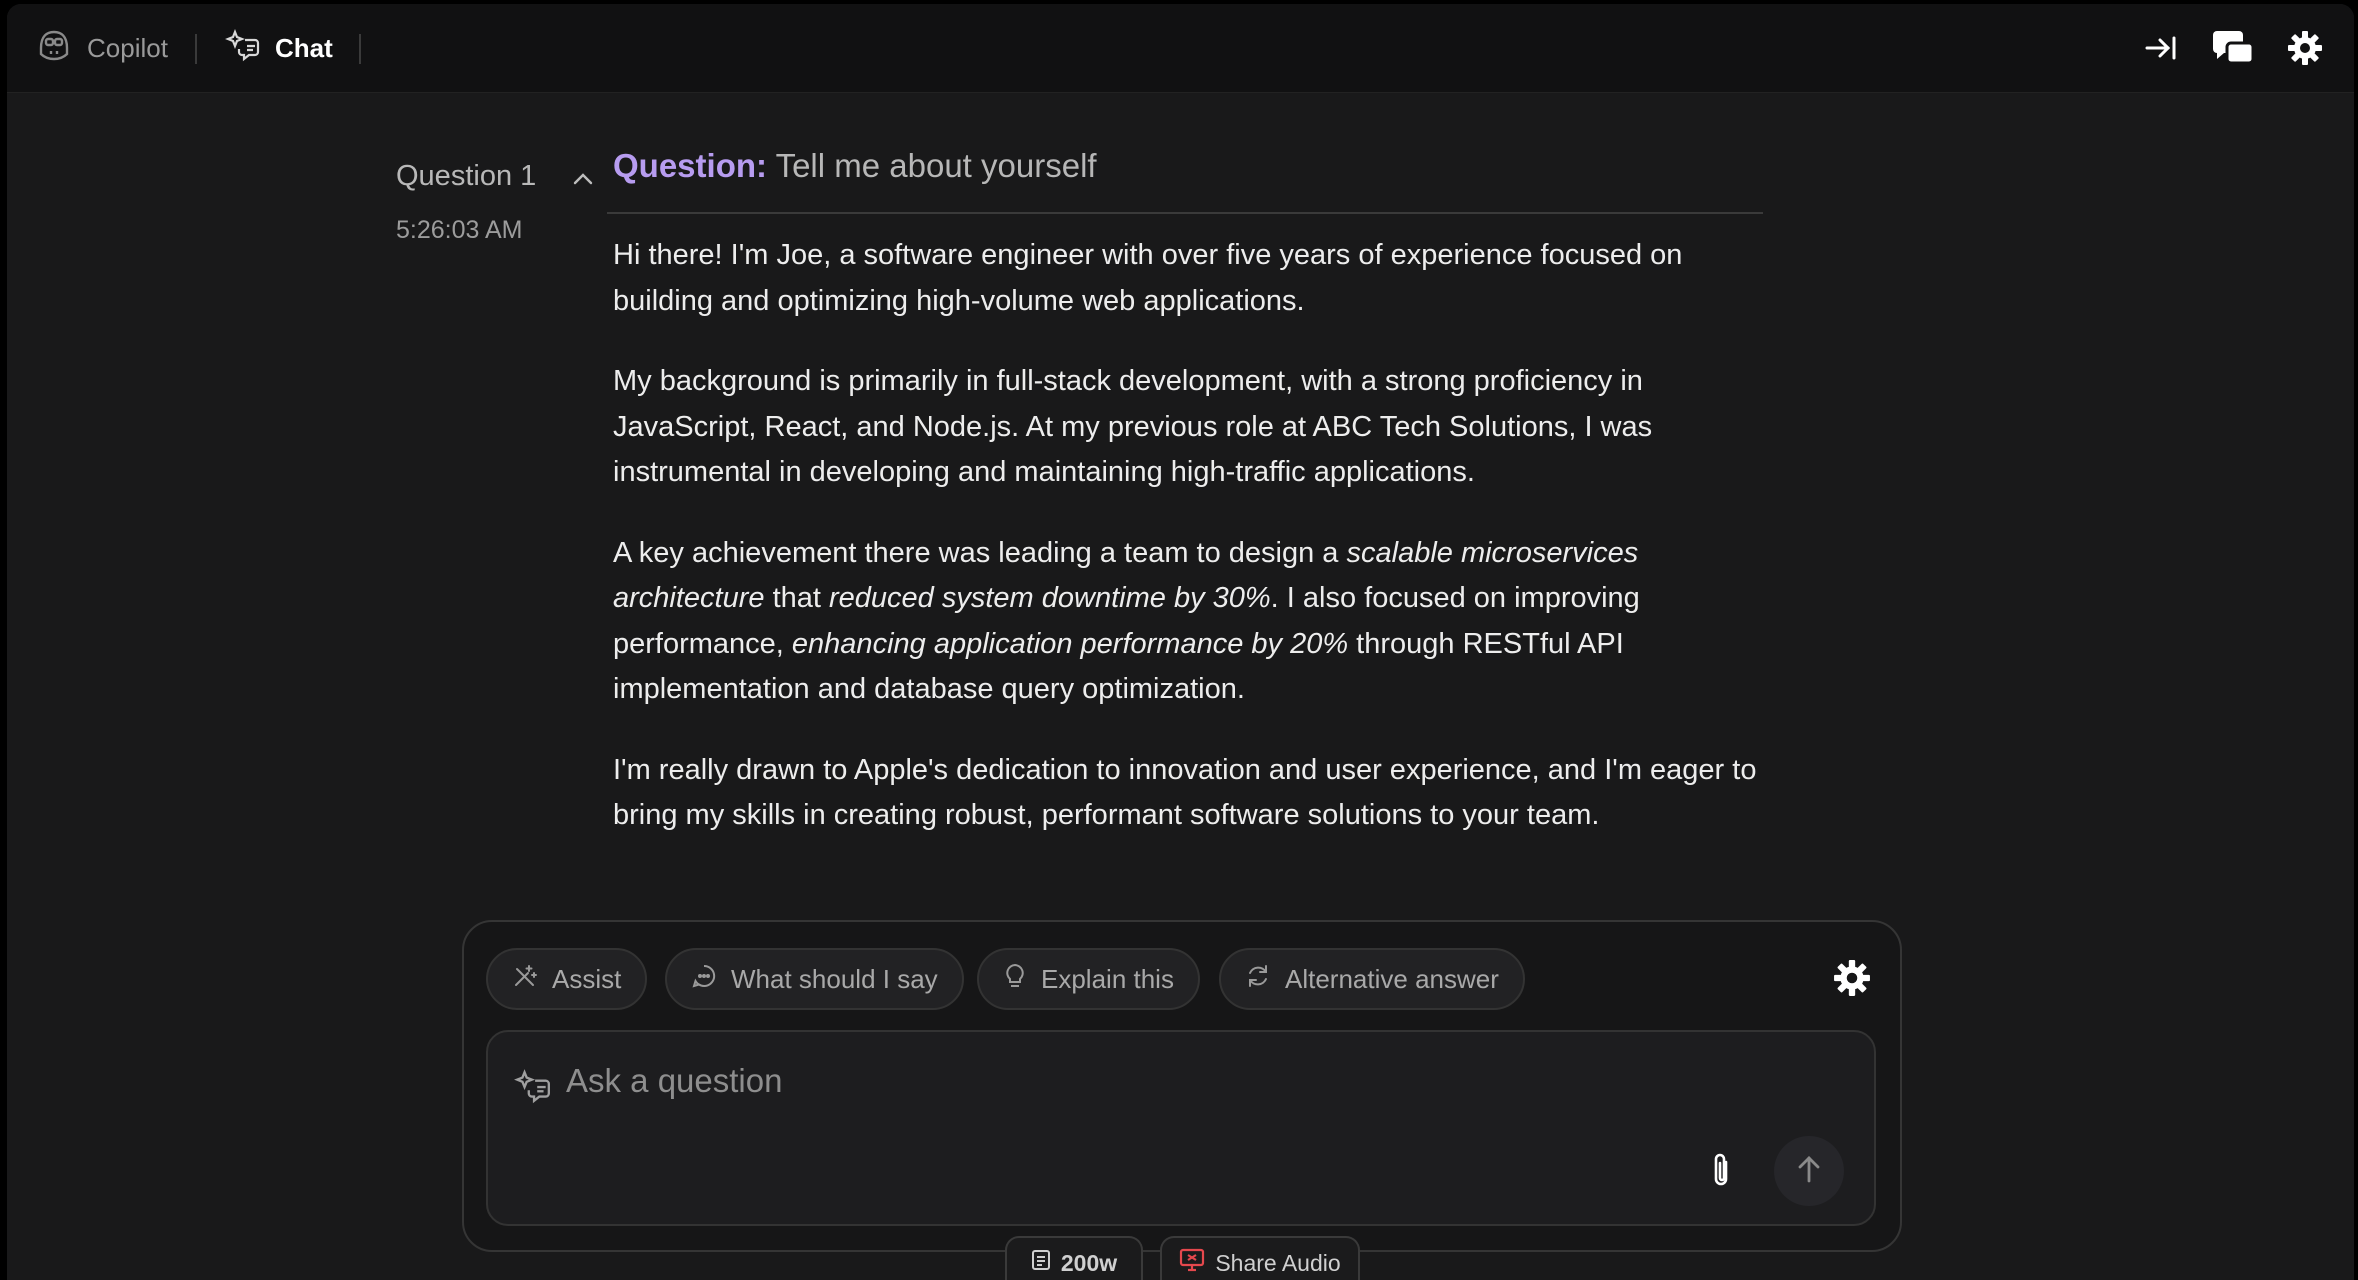 This screenshot has width=2358, height=1280. I want to click on share-audio-label: Share Audio, so click(1278, 1262).